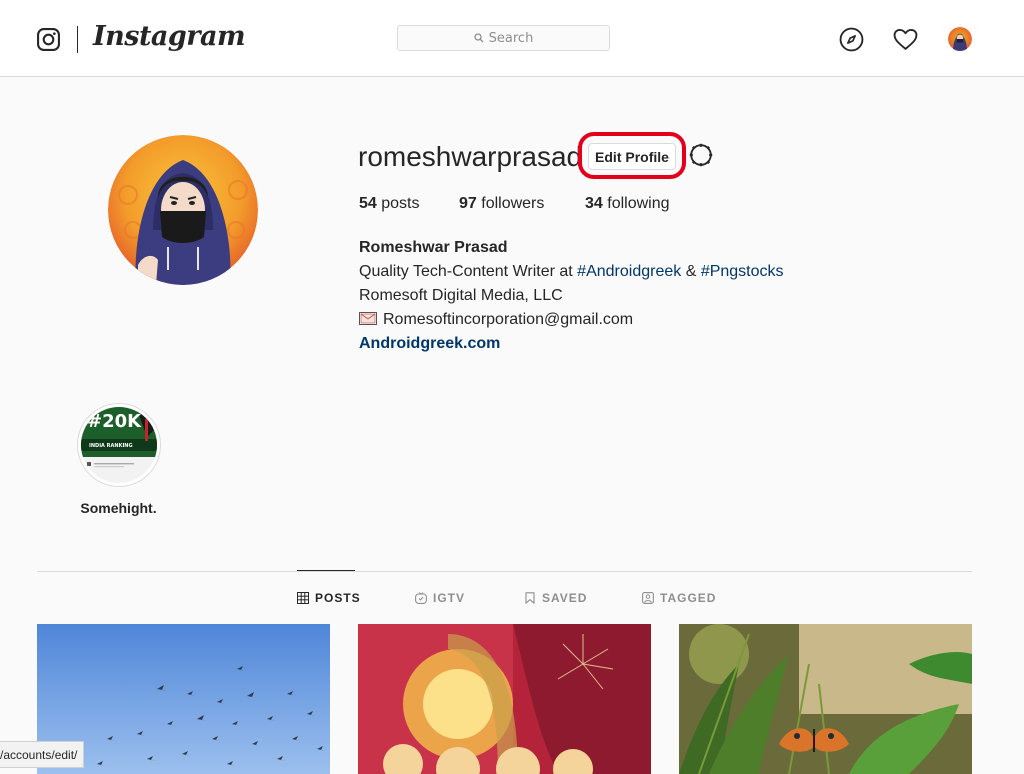 The width and height of the screenshot is (1024, 774). I want to click on tagged-user-icon, so click(648, 598).